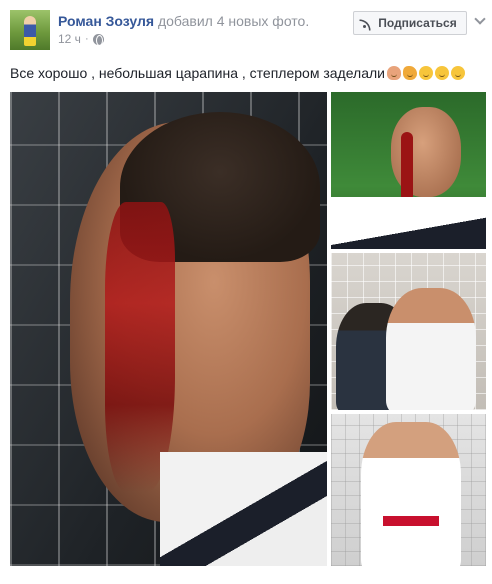 The image size is (492, 584). Describe the element at coordinates (457, 73) in the screenshot. I see `sleepy-emoji-icon` at that location.